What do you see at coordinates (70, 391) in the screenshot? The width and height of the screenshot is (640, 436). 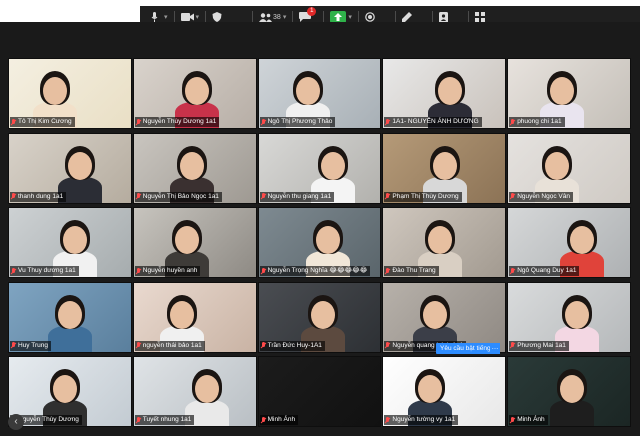 I see `participant-video-tile: Nguyễn Thùy Dương` at bounding box center [70, 391].